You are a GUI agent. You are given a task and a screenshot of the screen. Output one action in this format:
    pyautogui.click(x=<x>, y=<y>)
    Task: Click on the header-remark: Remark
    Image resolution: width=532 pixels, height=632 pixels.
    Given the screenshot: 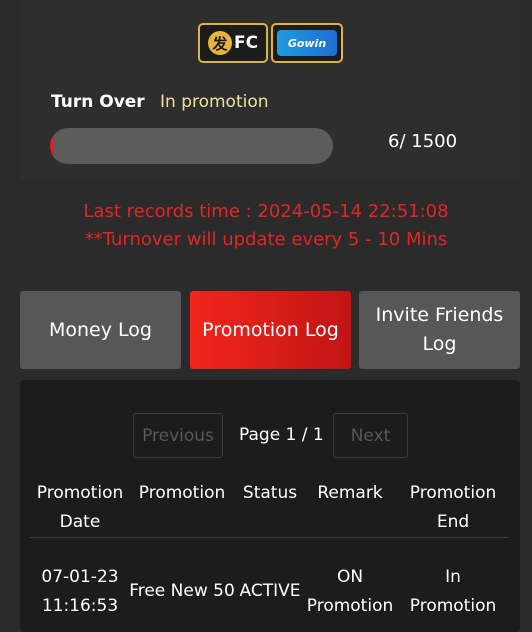 What is the action you would take?
    pyautogui.click(x=350, y=493)
    